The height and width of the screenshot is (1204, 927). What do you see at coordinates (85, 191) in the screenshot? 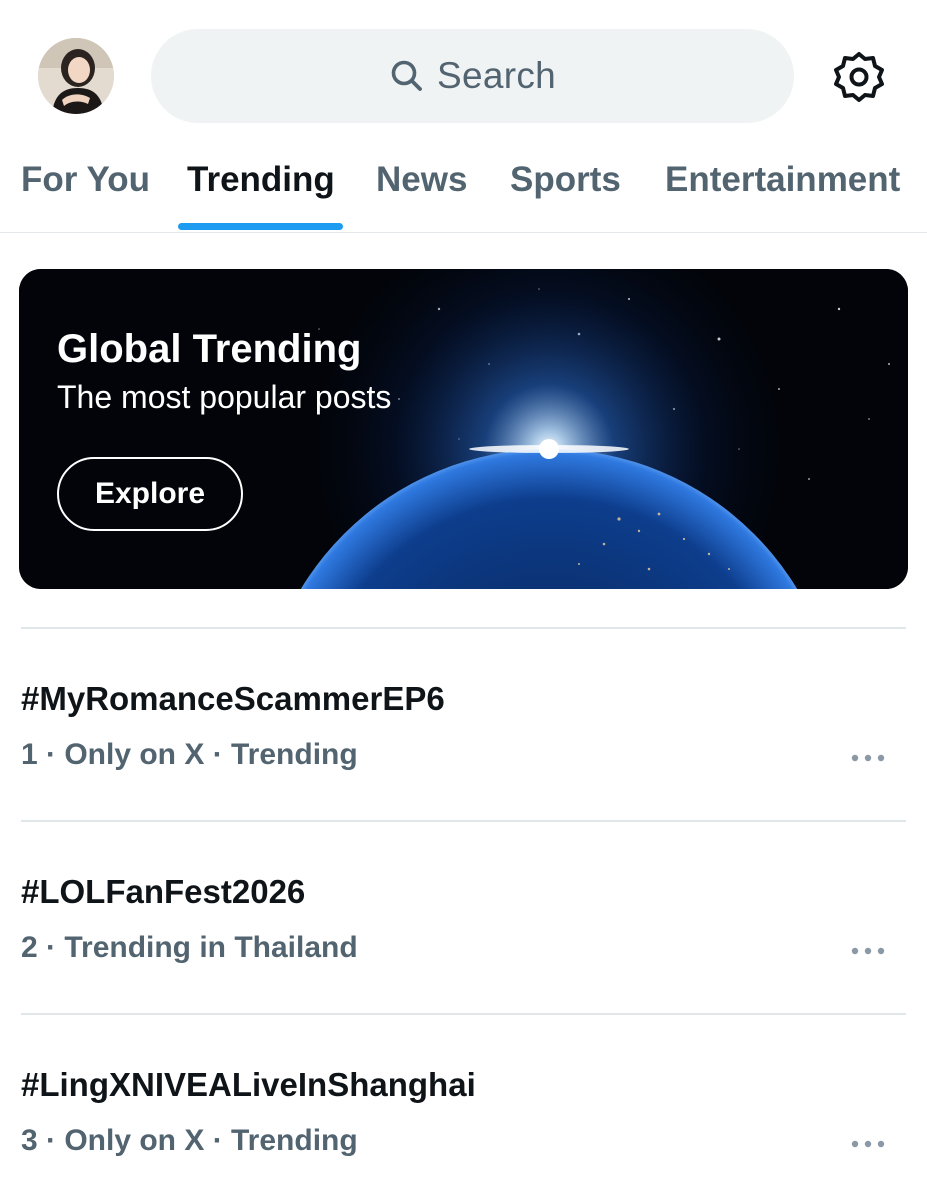
I see `tab-for-you: For You` at bounding box center [85, 191].